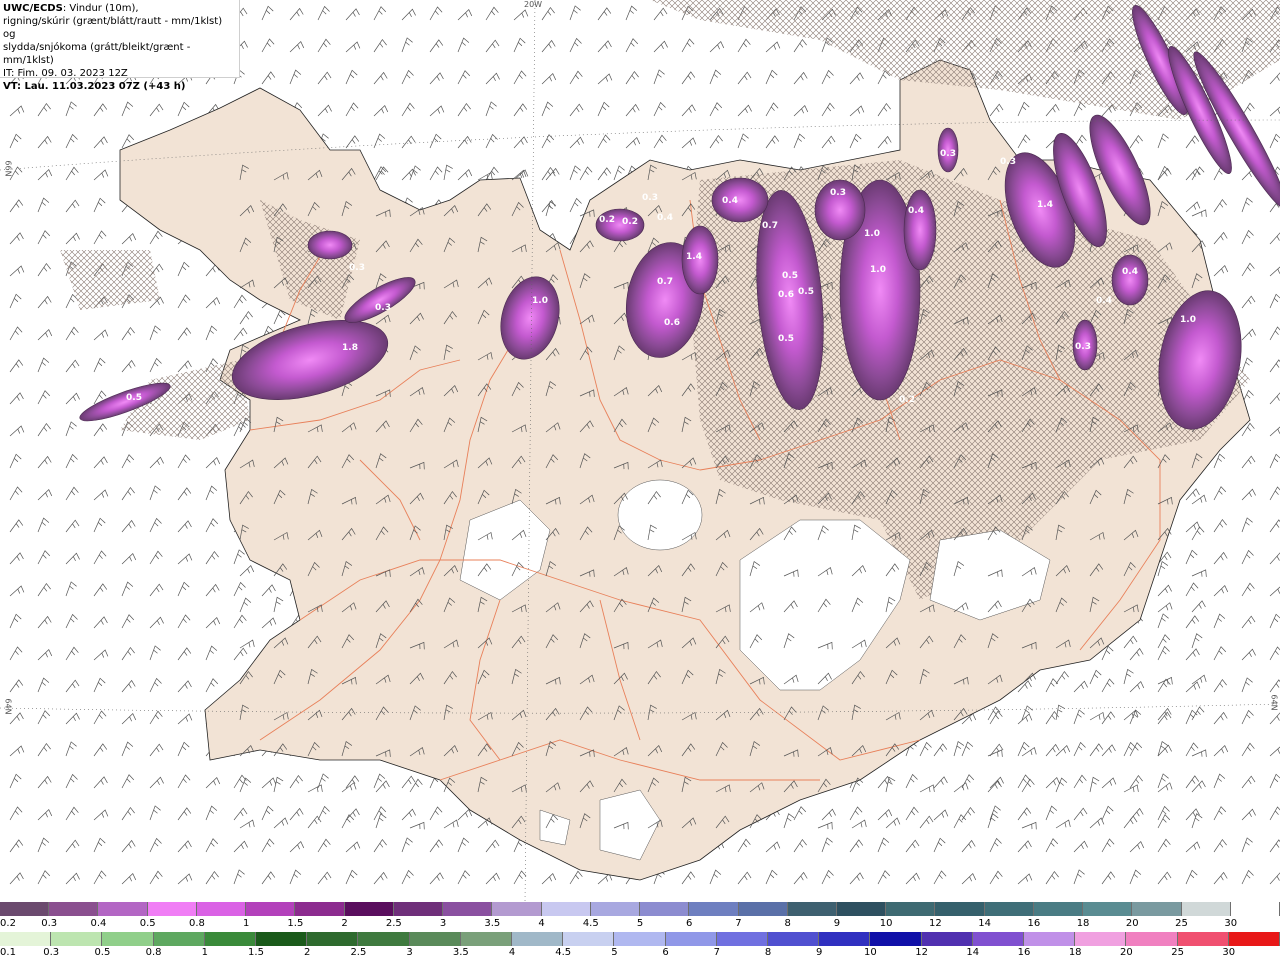  Describe the element at coordinates (640, 939) in the screenshot. I see `legend-rain-colors` at that location.